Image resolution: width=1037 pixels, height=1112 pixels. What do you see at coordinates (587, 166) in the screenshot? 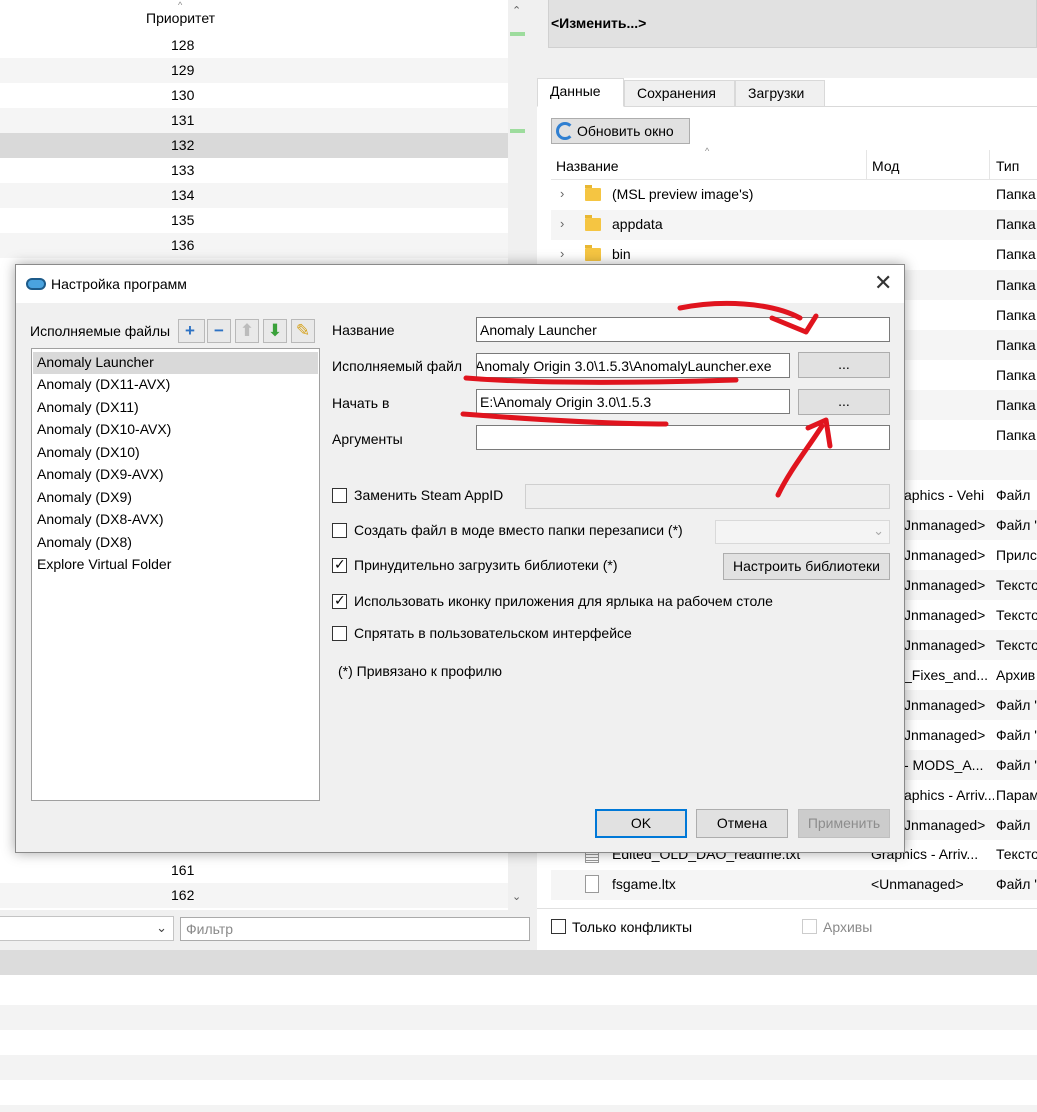
I see `column-name: Название` at bounding box center [587, 166].